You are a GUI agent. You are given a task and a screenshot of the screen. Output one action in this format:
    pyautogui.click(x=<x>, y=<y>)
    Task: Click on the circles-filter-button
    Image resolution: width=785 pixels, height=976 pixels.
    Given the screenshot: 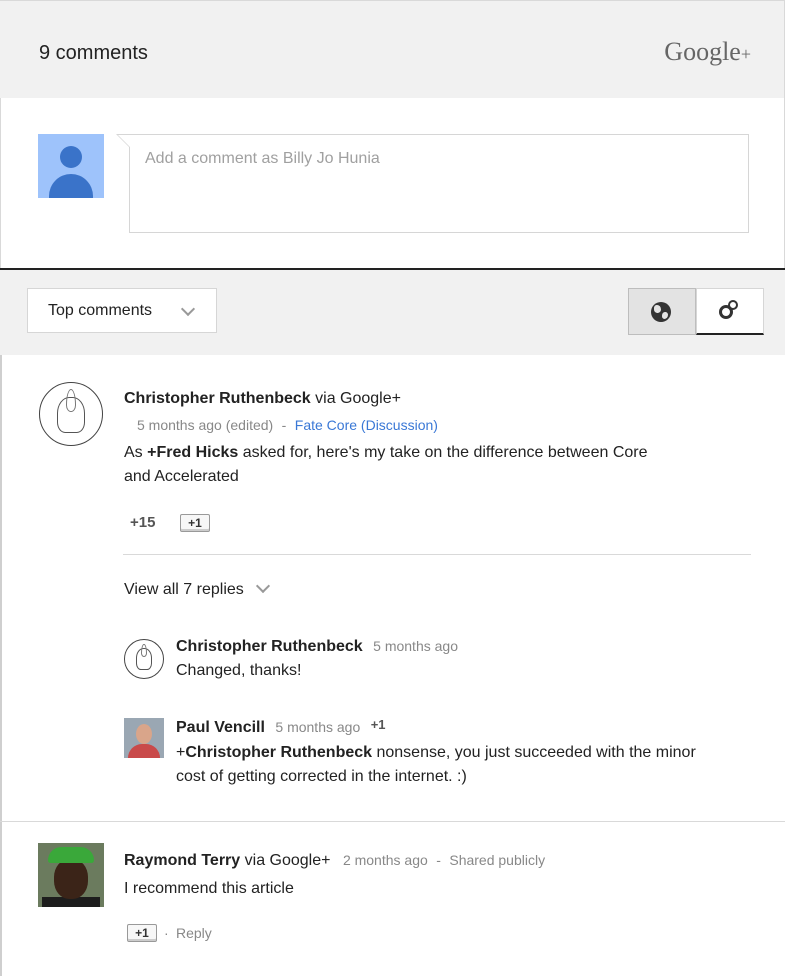 What is the action you would take?
    pyautogui.click(x=730, y=311)
    